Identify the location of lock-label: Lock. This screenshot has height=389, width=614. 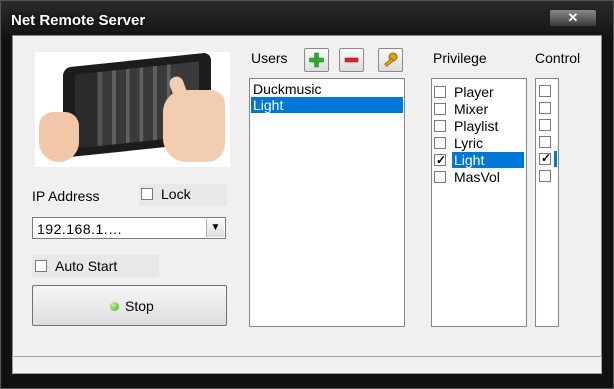
(176, 194).